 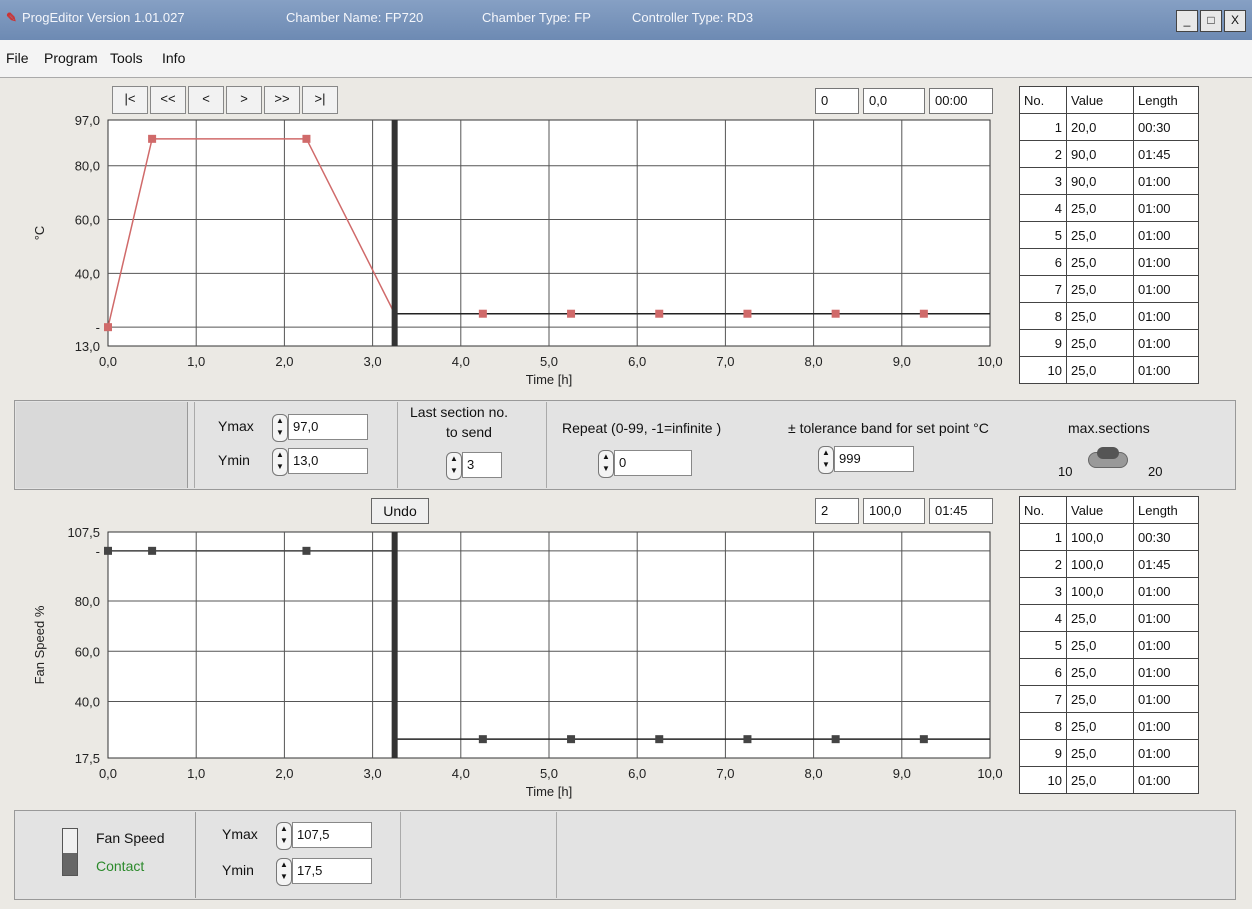 I want to click on x-tick-label: 8,0, so click(x=814, y=361).